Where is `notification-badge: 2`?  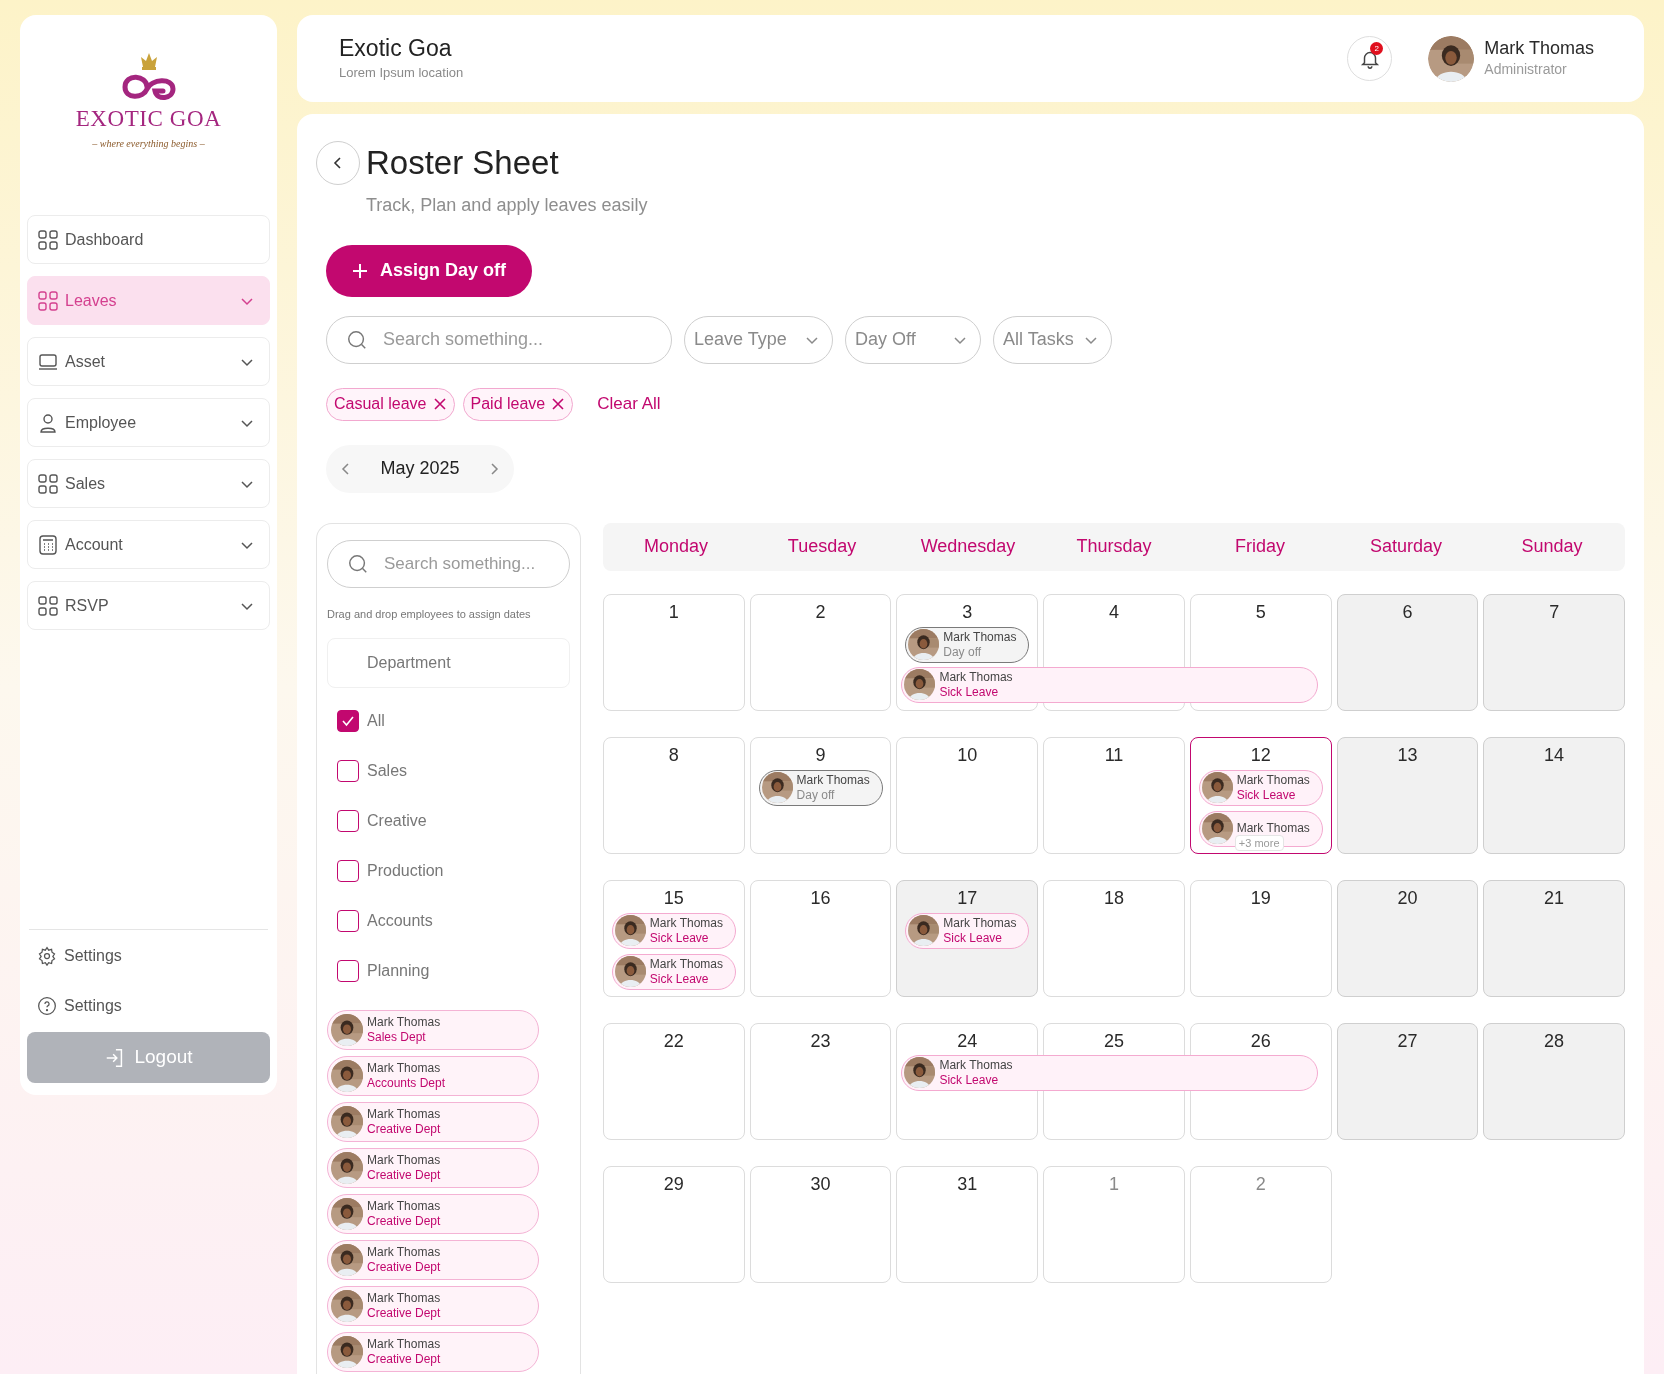 notification-badge: 2 is located at coordinates (1377, 48).